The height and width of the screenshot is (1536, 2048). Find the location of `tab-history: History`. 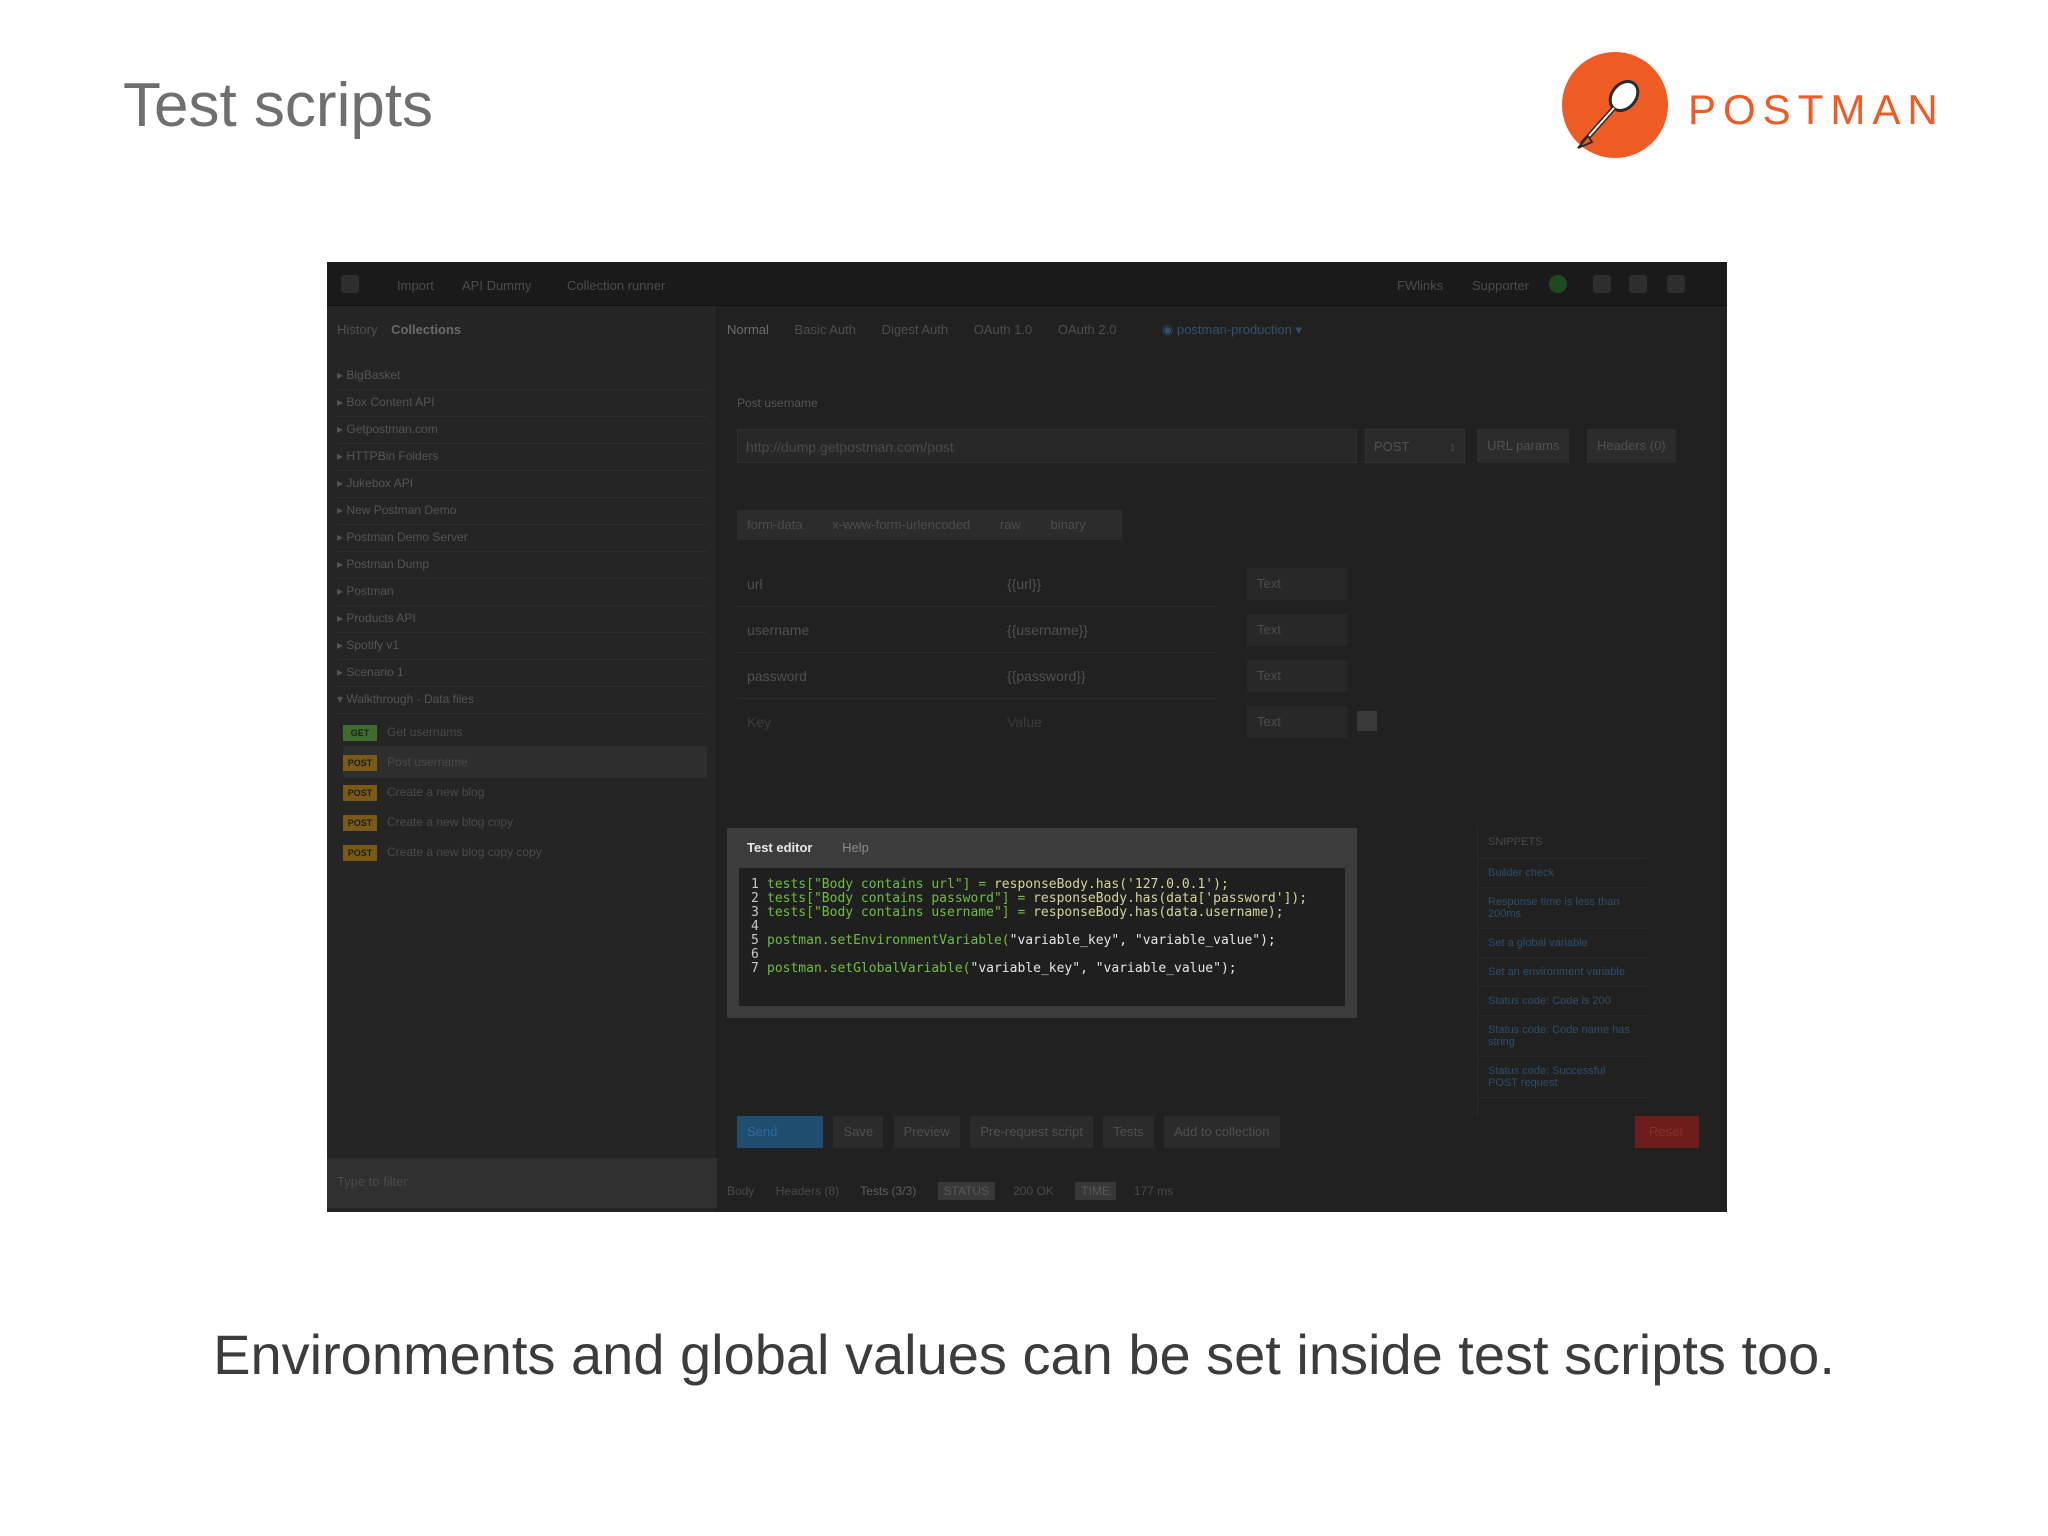

tab-history: History is located at coordinates (357, 329).